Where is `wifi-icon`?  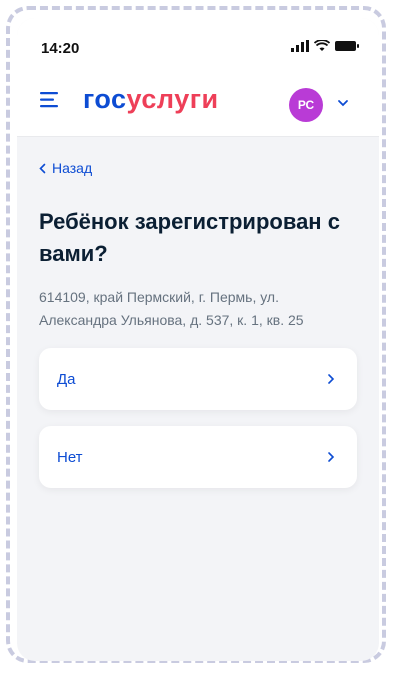
wifi-icon is located at coordinates (322, 45).